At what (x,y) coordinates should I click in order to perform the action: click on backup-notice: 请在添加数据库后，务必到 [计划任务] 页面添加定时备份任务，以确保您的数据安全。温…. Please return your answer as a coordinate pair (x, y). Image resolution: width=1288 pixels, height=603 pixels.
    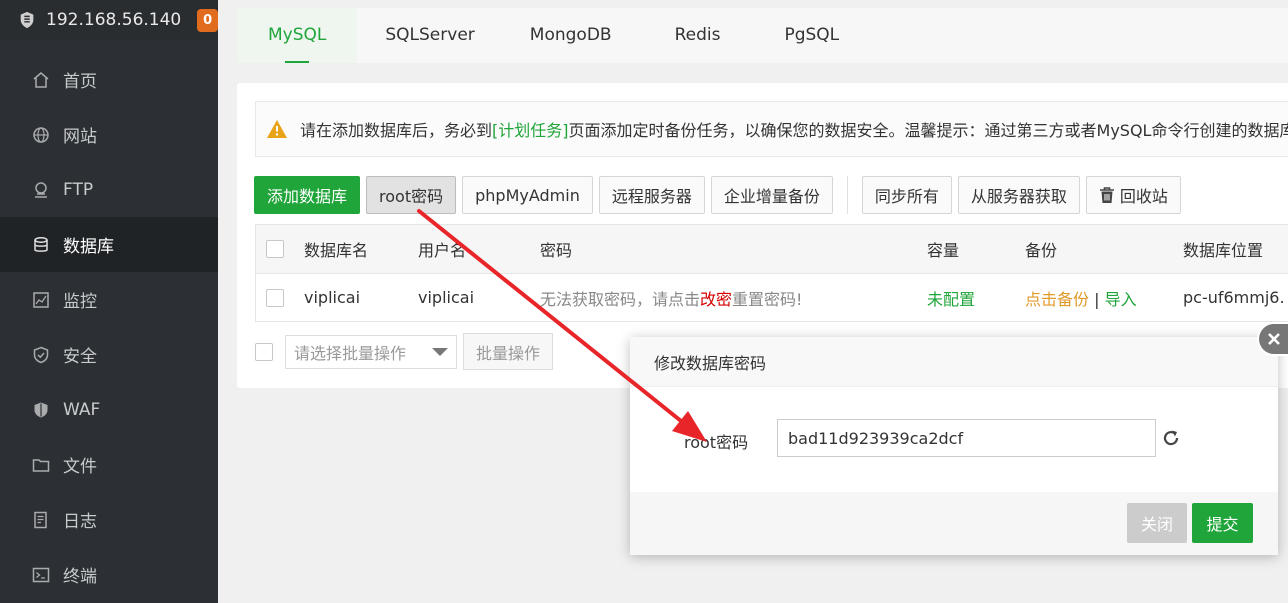
    Looking at the image, I should click on (771, 129).